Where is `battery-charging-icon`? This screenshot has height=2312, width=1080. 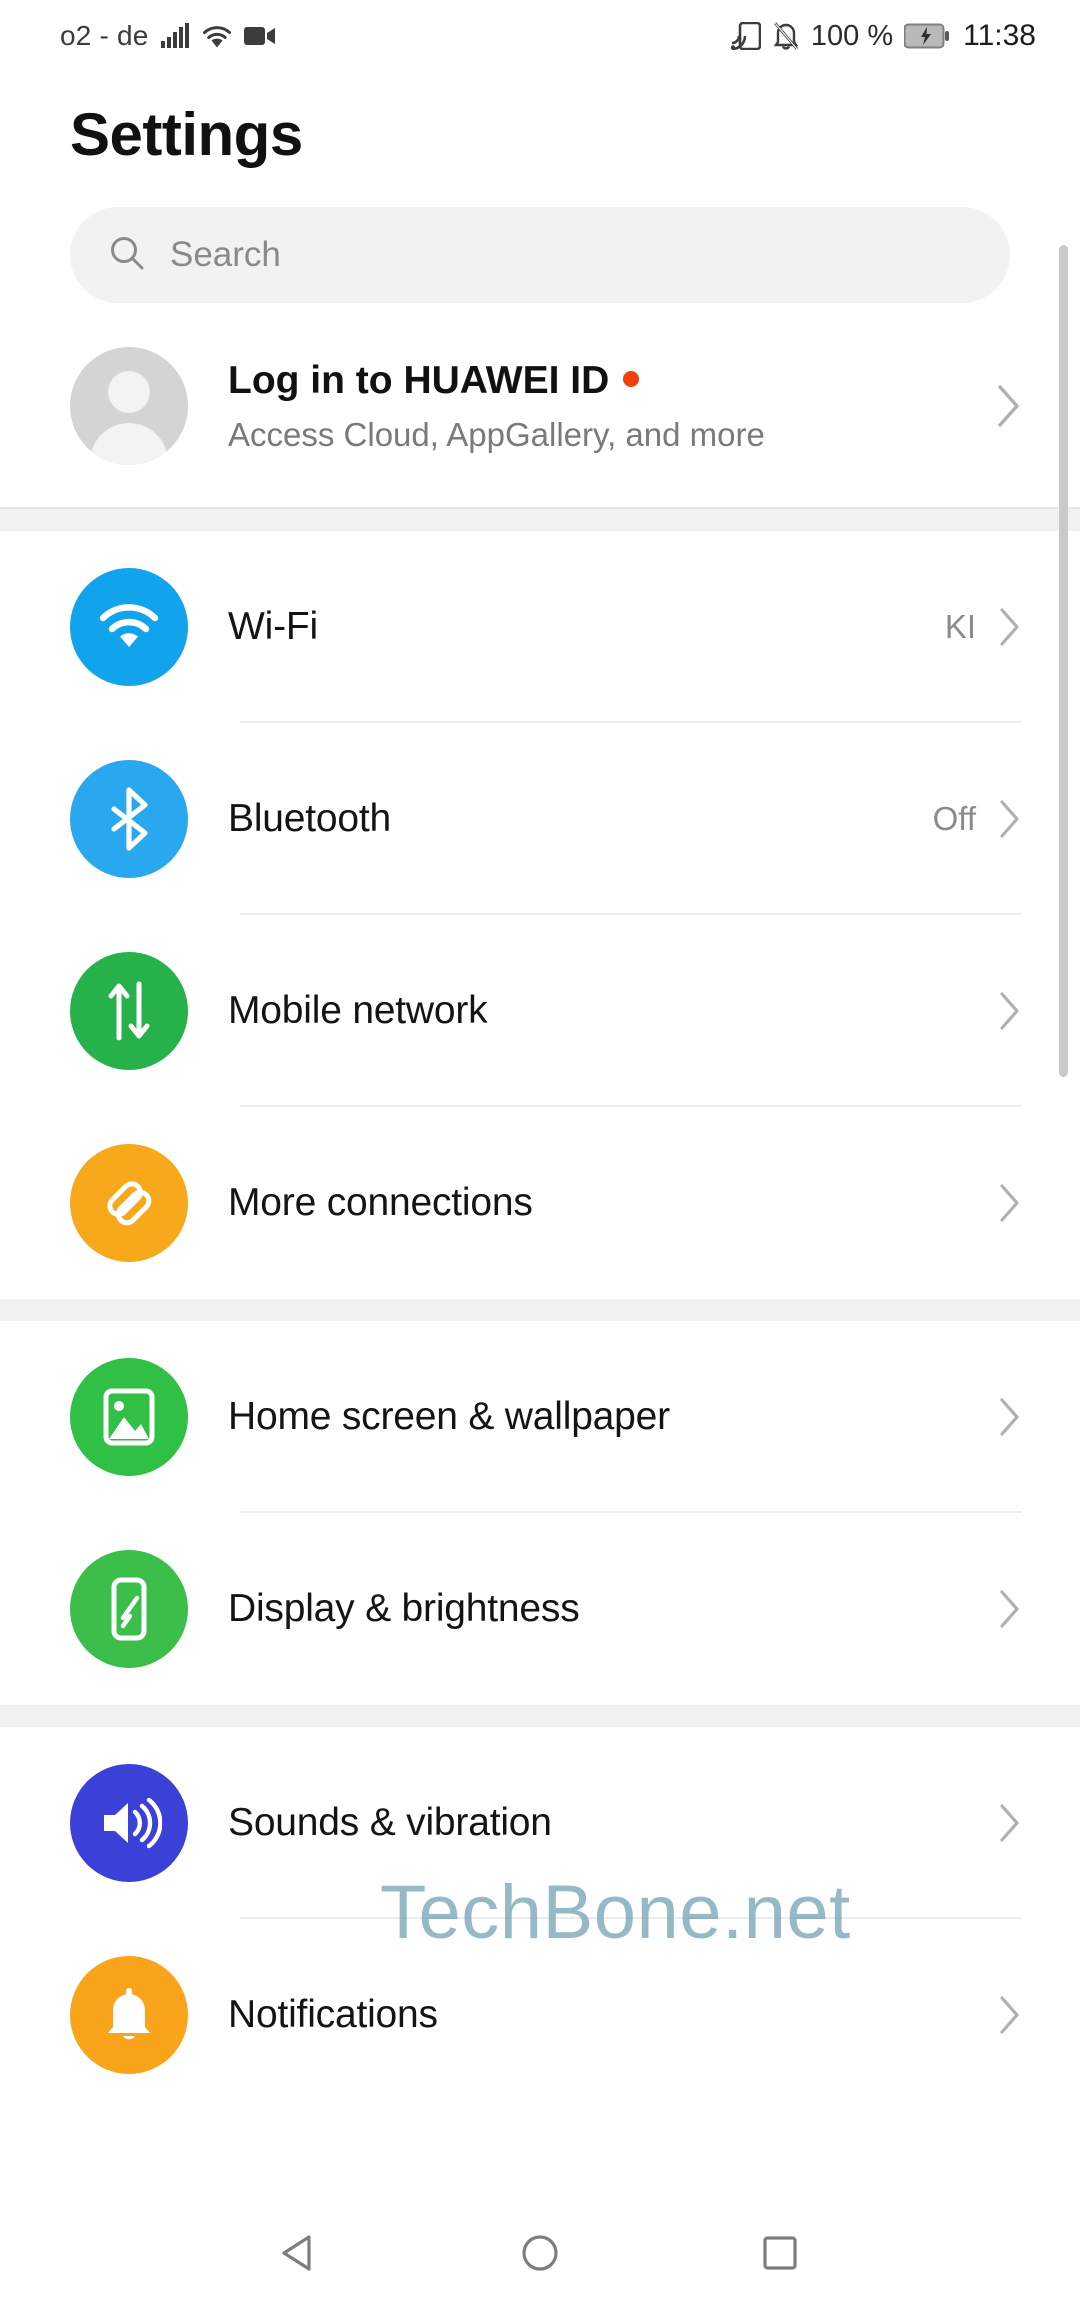
battery-charging-icon is located at coordinates (927, 36).